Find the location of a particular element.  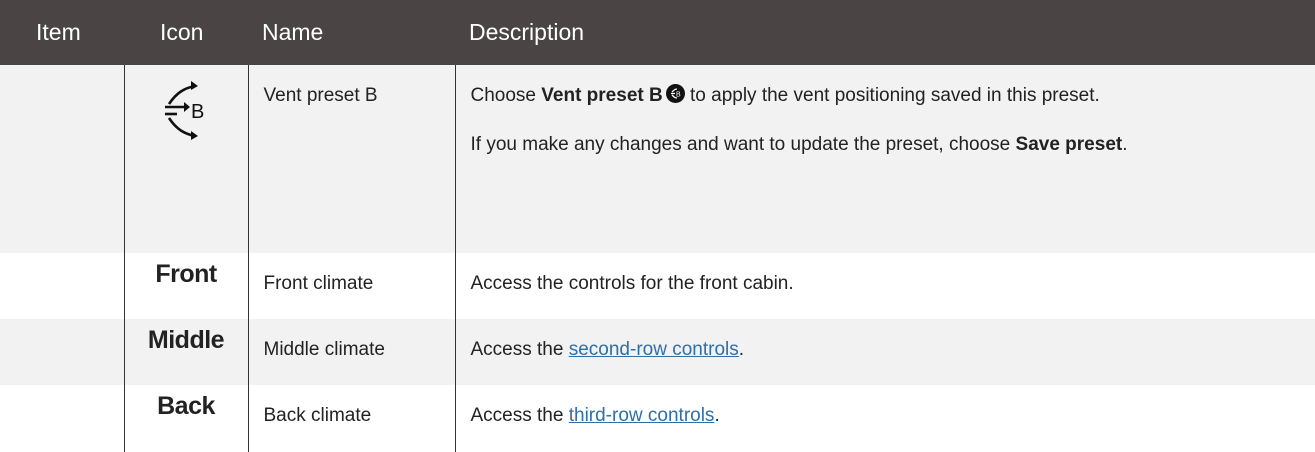

back-climate-icon: Back is located at coordinates (186, 406).